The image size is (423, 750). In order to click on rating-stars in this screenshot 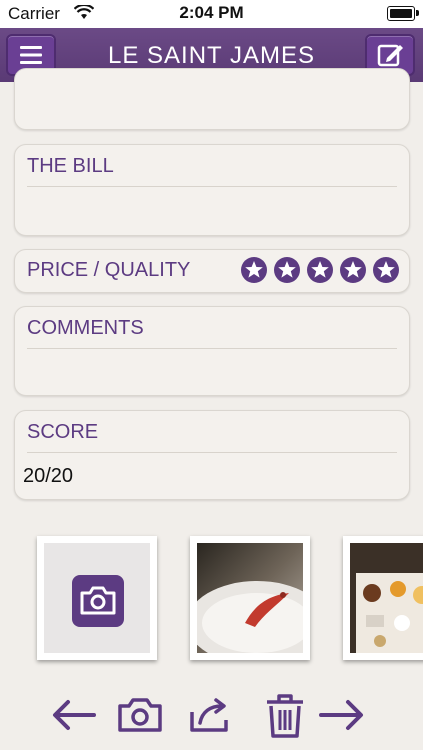, I will do `click(320, 270)`.